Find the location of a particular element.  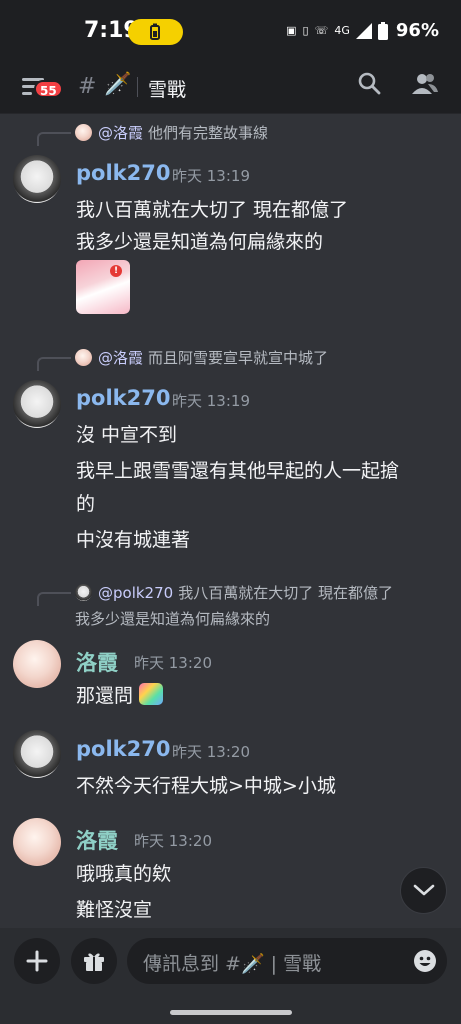

channel-hash-icon: # is located at coordinates (87, 86).